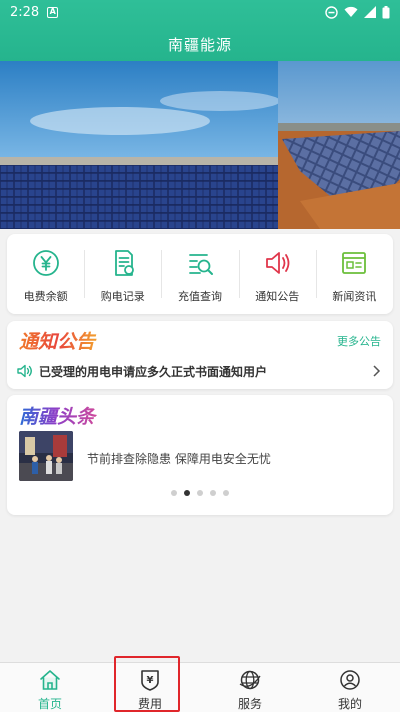 This screenshot has height=712, width=400. Describe the element at coordinates (351, 11) in the screenshot. I see `wifi-icon` at that location.